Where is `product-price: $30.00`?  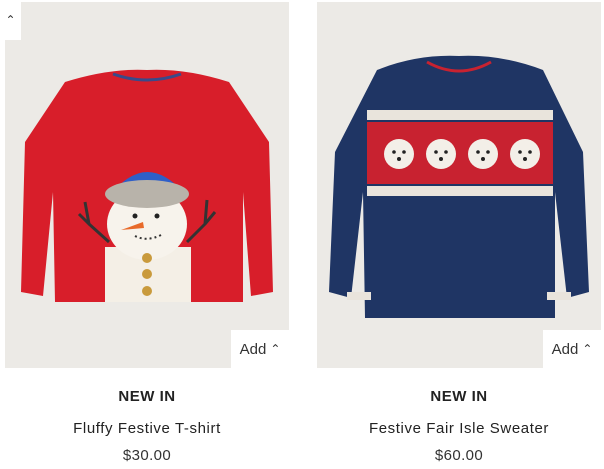 product-price: $30.00 is located at coordinates (147, 455).